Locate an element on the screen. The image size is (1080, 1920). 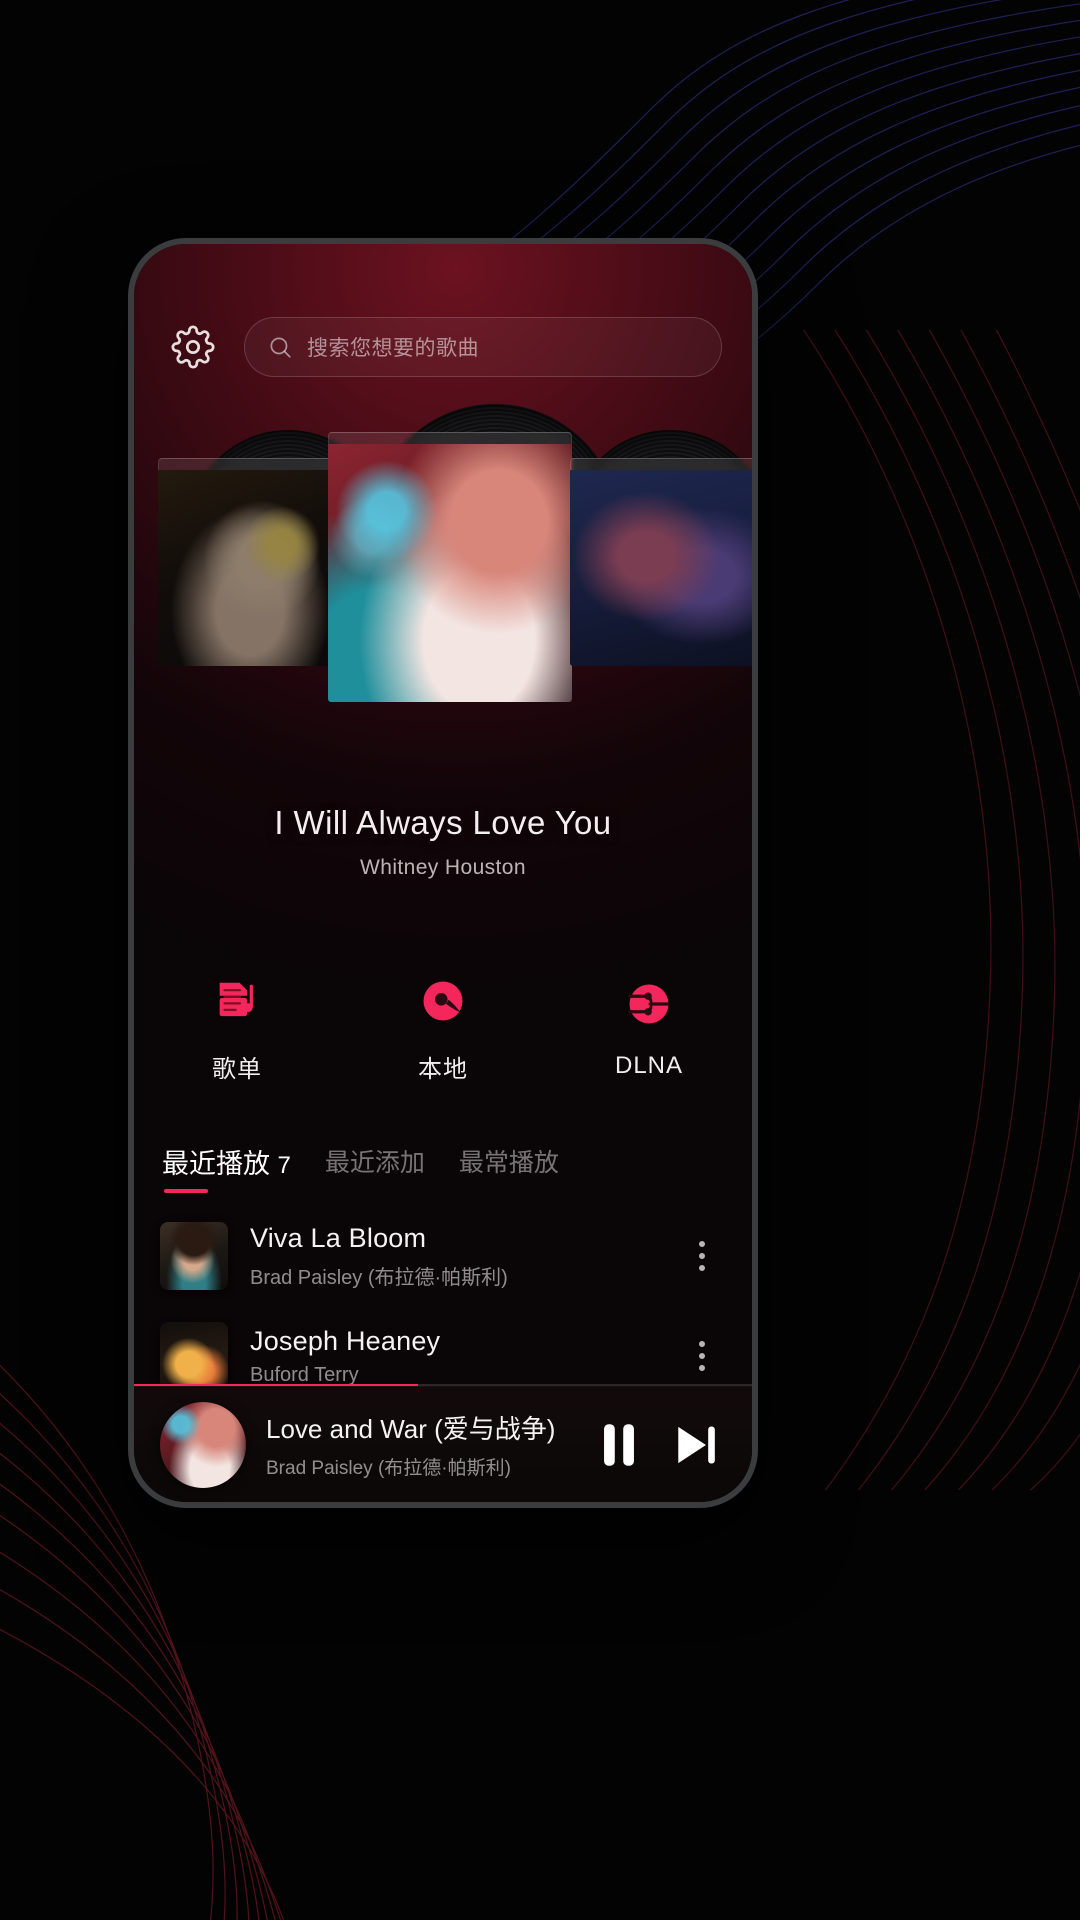
search-icon is located at coordinates (280, 347).